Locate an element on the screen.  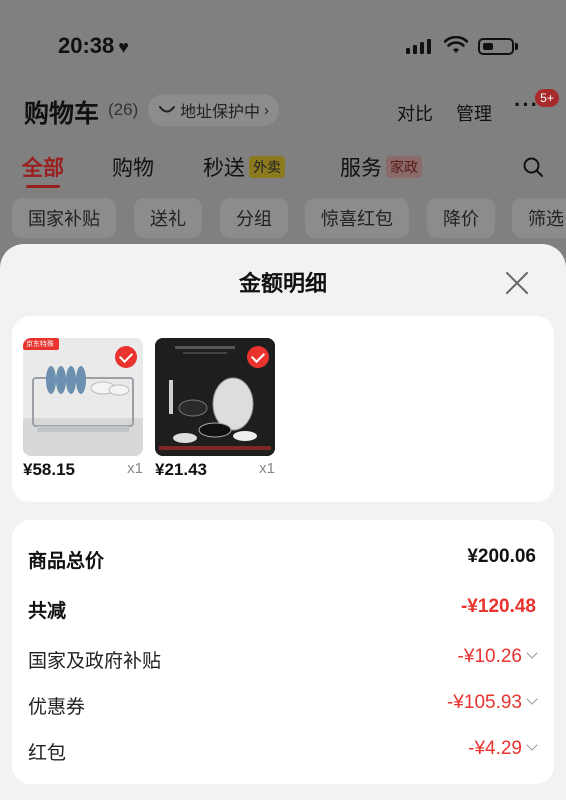
total-discount-value: -¥120.48 is located at coordinates (498, 606).